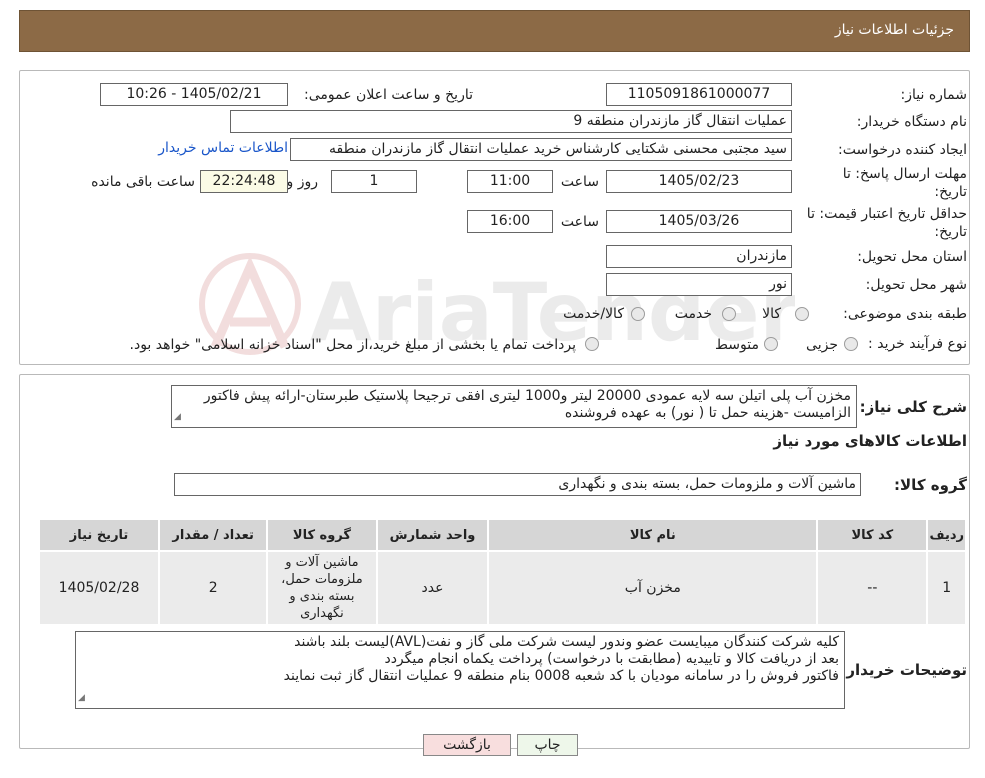 This screenshot has width=985, height=778. I want to click on purchase-minor-label: جزیی, so click(822, 345).